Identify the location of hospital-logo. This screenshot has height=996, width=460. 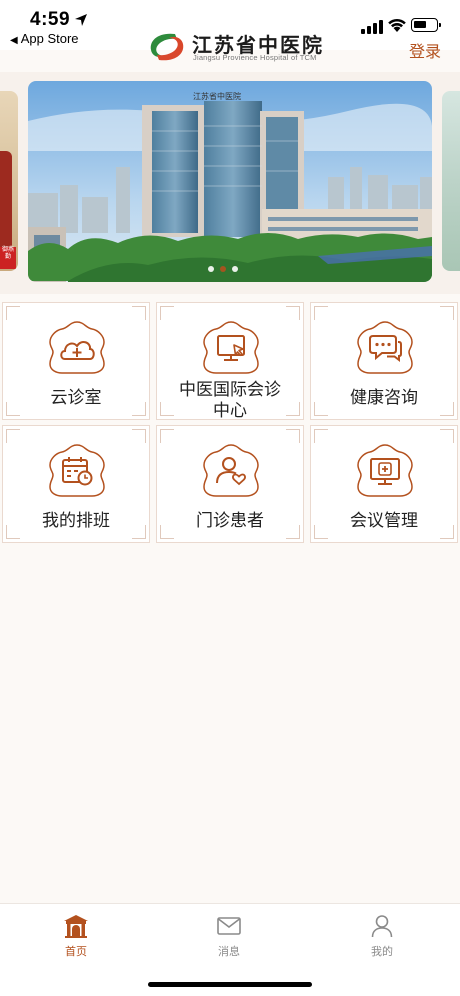
(167, 47).